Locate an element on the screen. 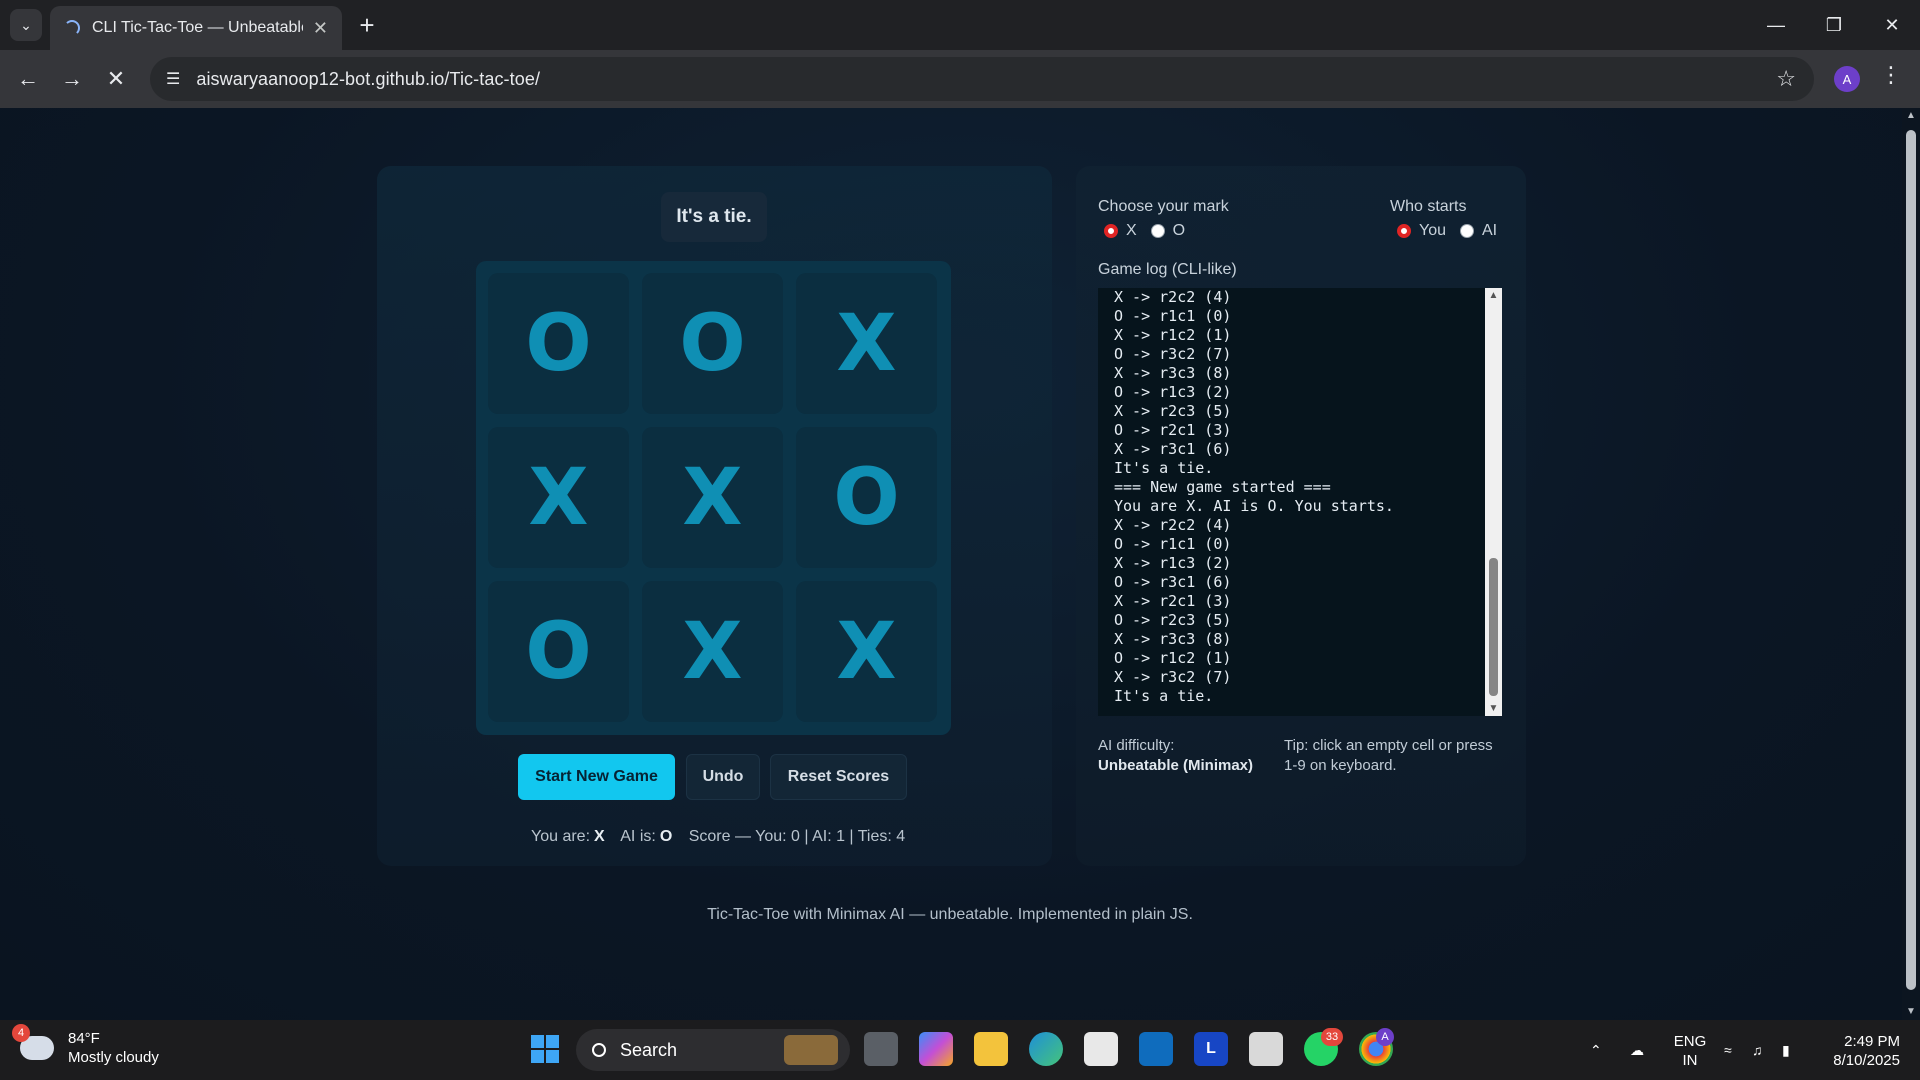  page-scroll-up-icon: ▲ is located at coordinates (1911, 116).